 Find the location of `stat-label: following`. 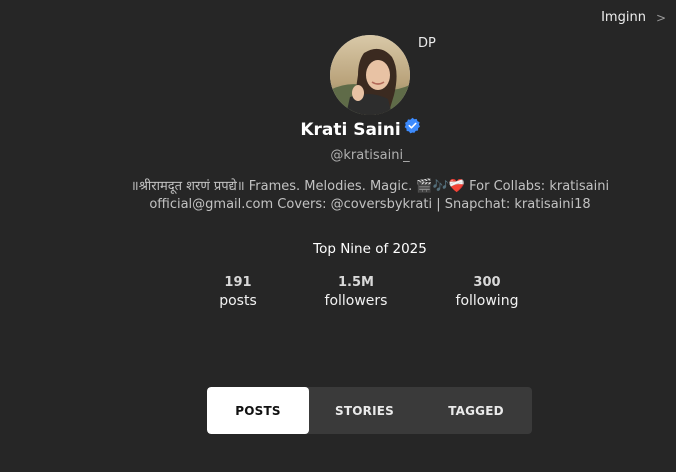

stat-label: following is located at coordinates (487, 301).